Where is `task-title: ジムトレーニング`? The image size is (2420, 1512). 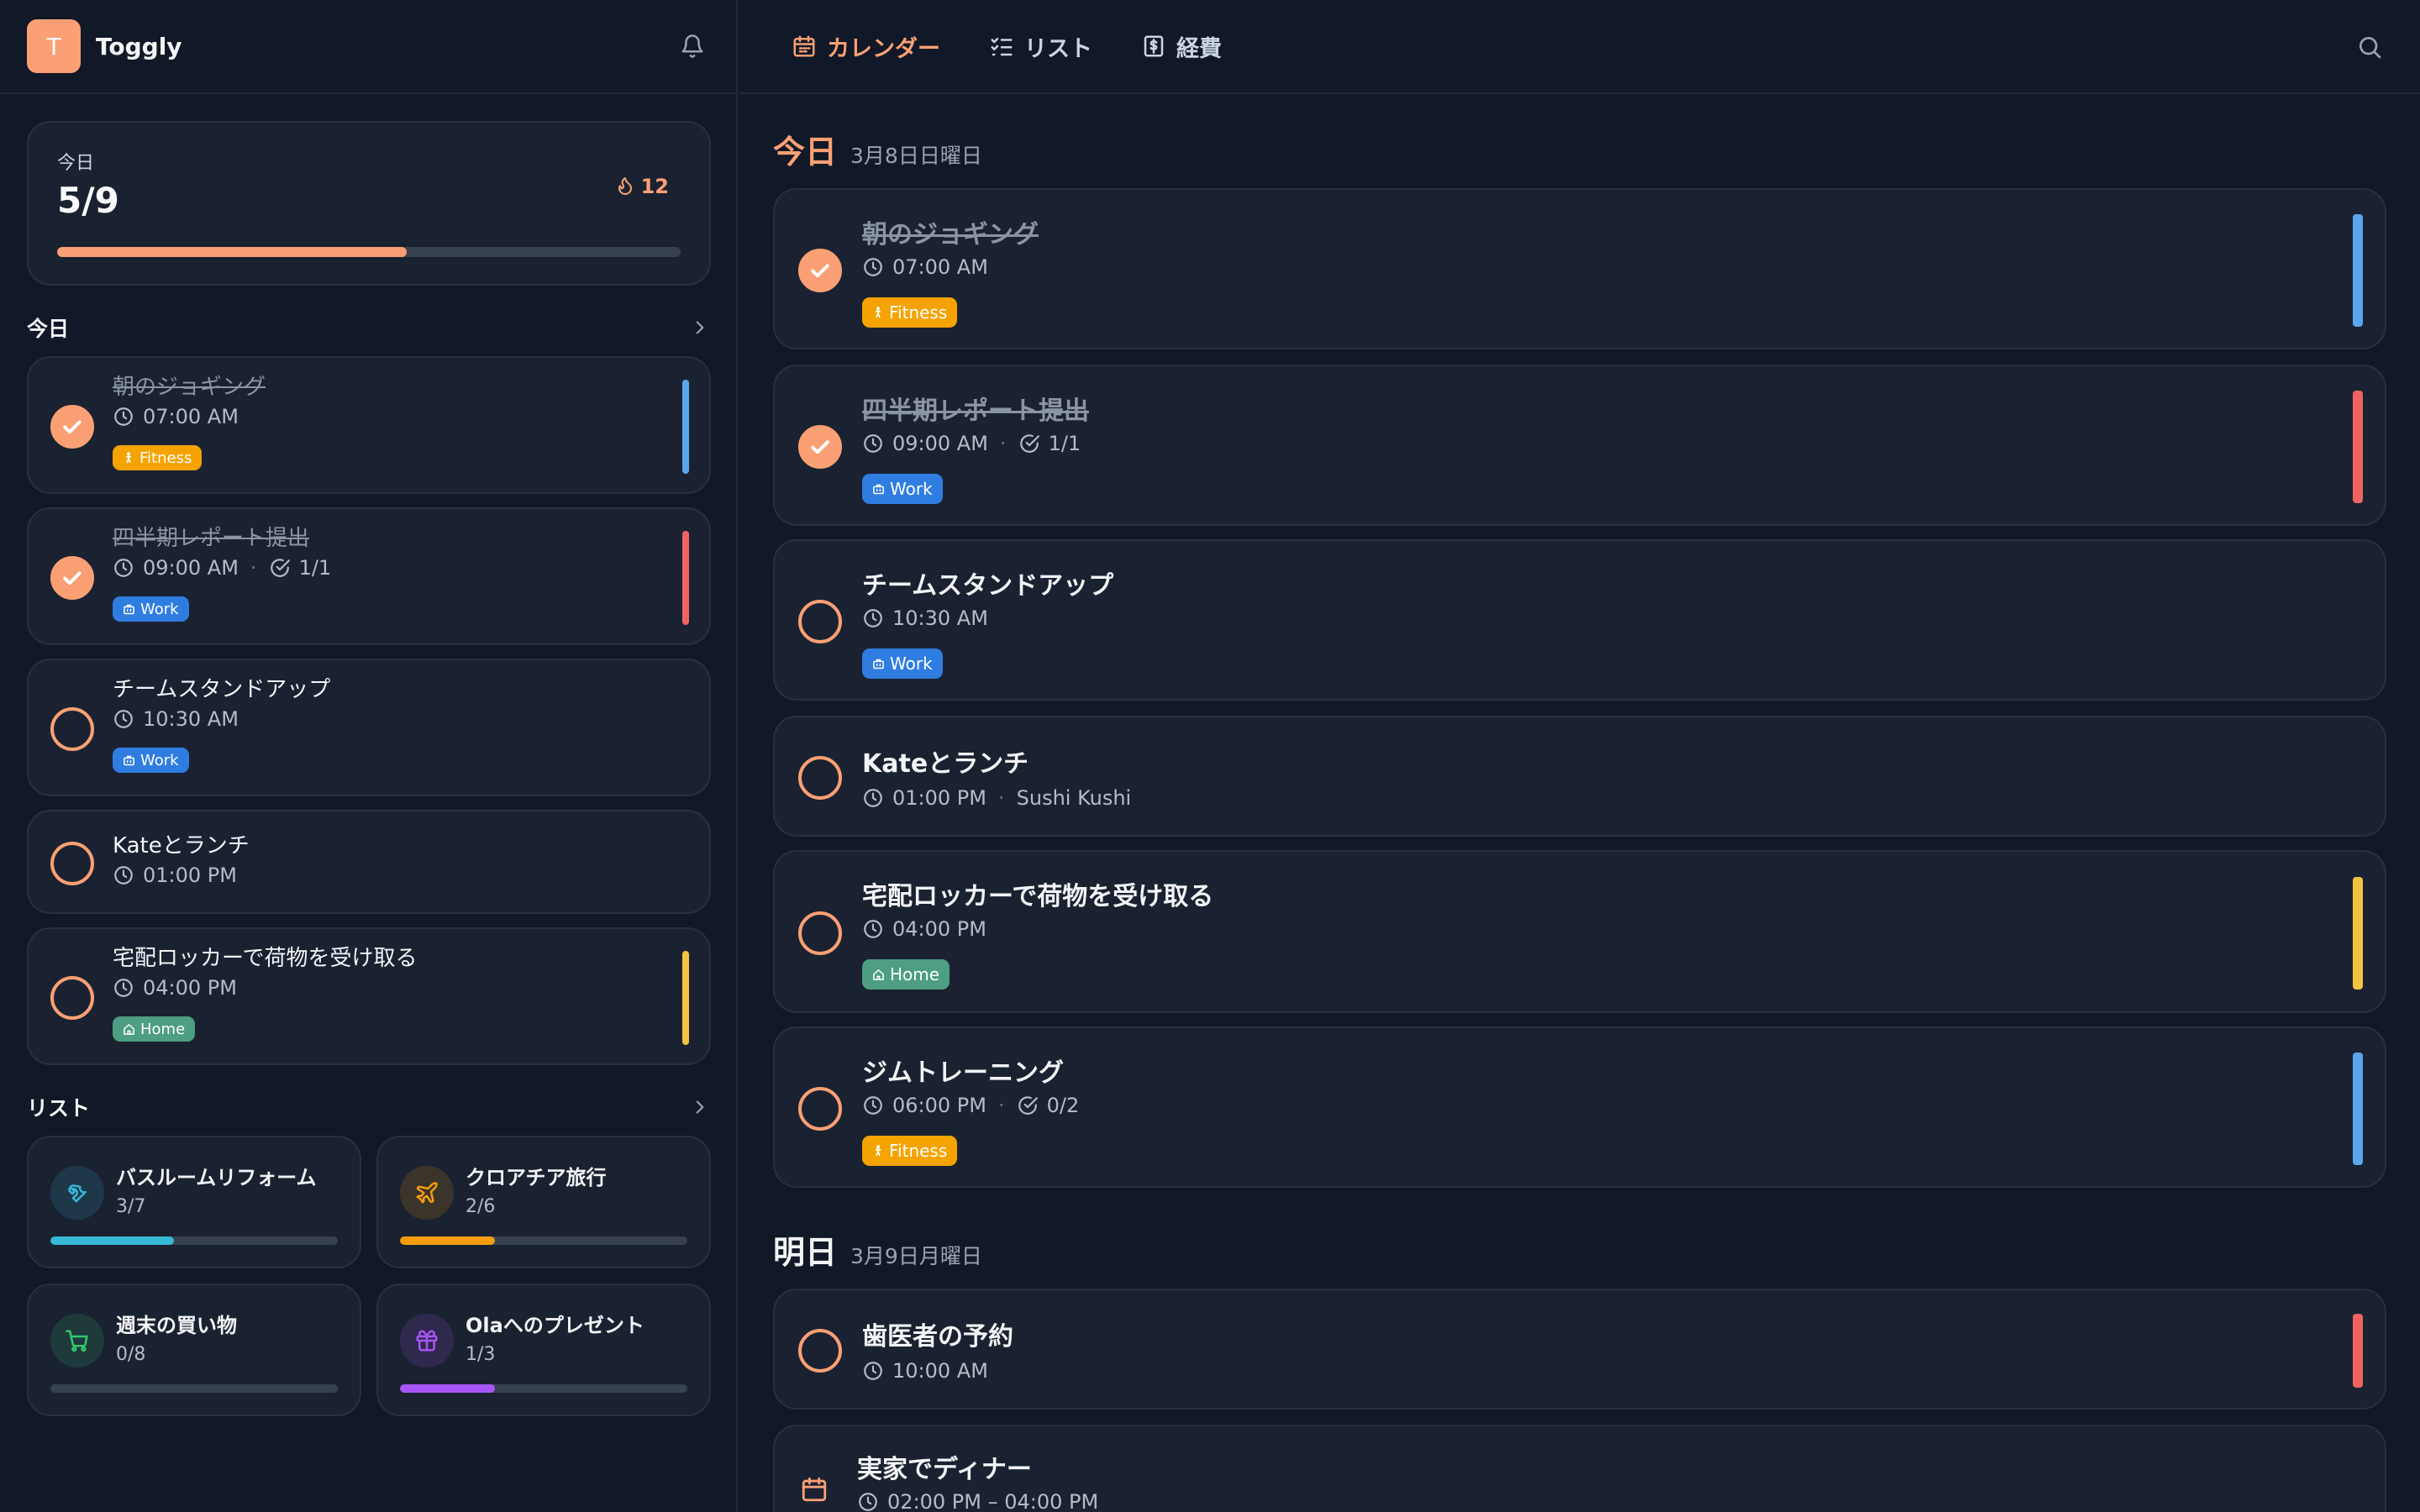 task-title: ジムトレーニング is located at coordinates (963, 1073).